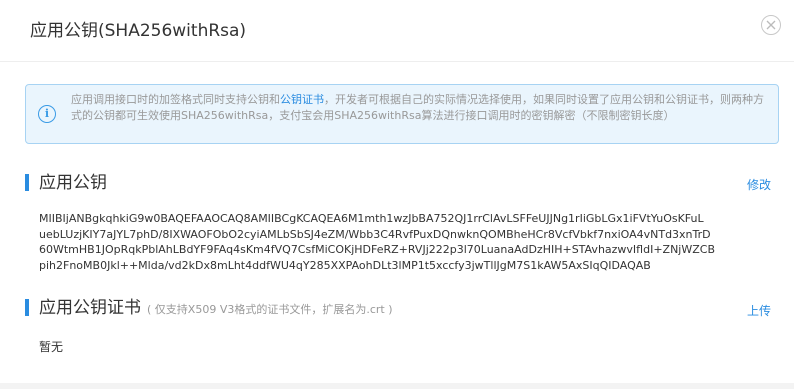 The image size is (794, 389). I want to click on edit-link: 修改, so click(759, 184).